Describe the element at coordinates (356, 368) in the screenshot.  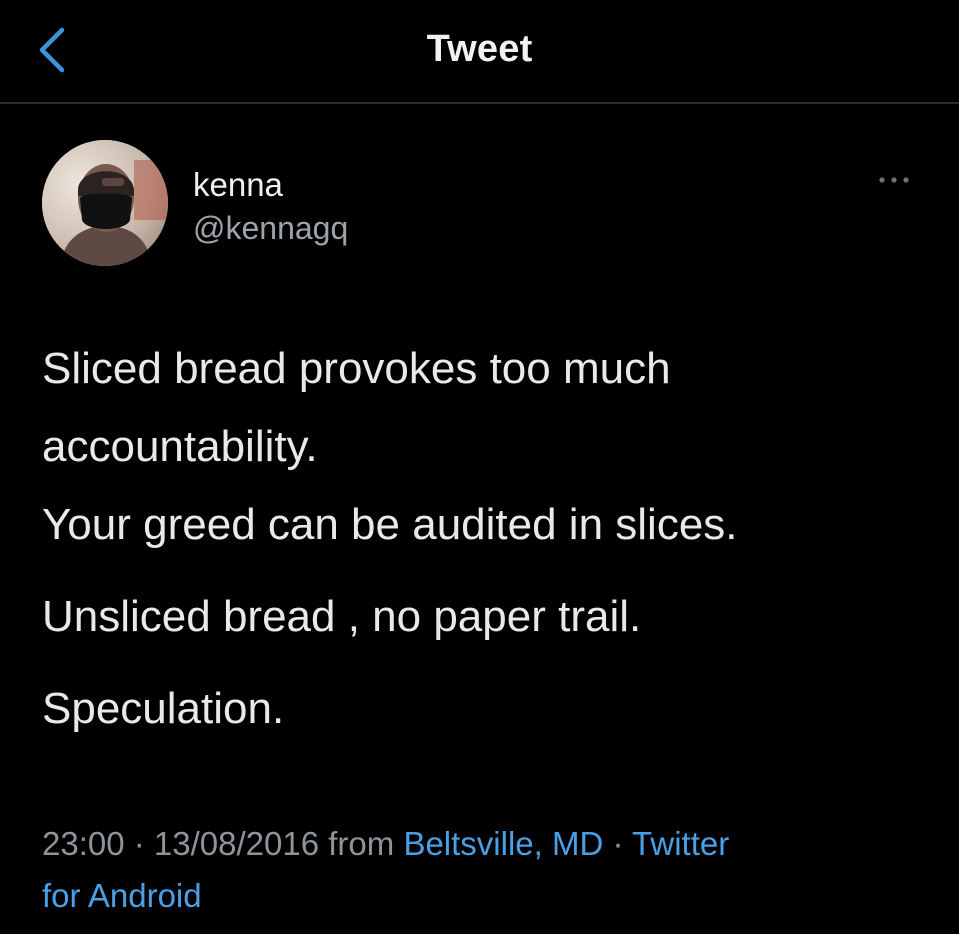
I see `tweet-text-line: Sliced bread provokes too much` at that location.